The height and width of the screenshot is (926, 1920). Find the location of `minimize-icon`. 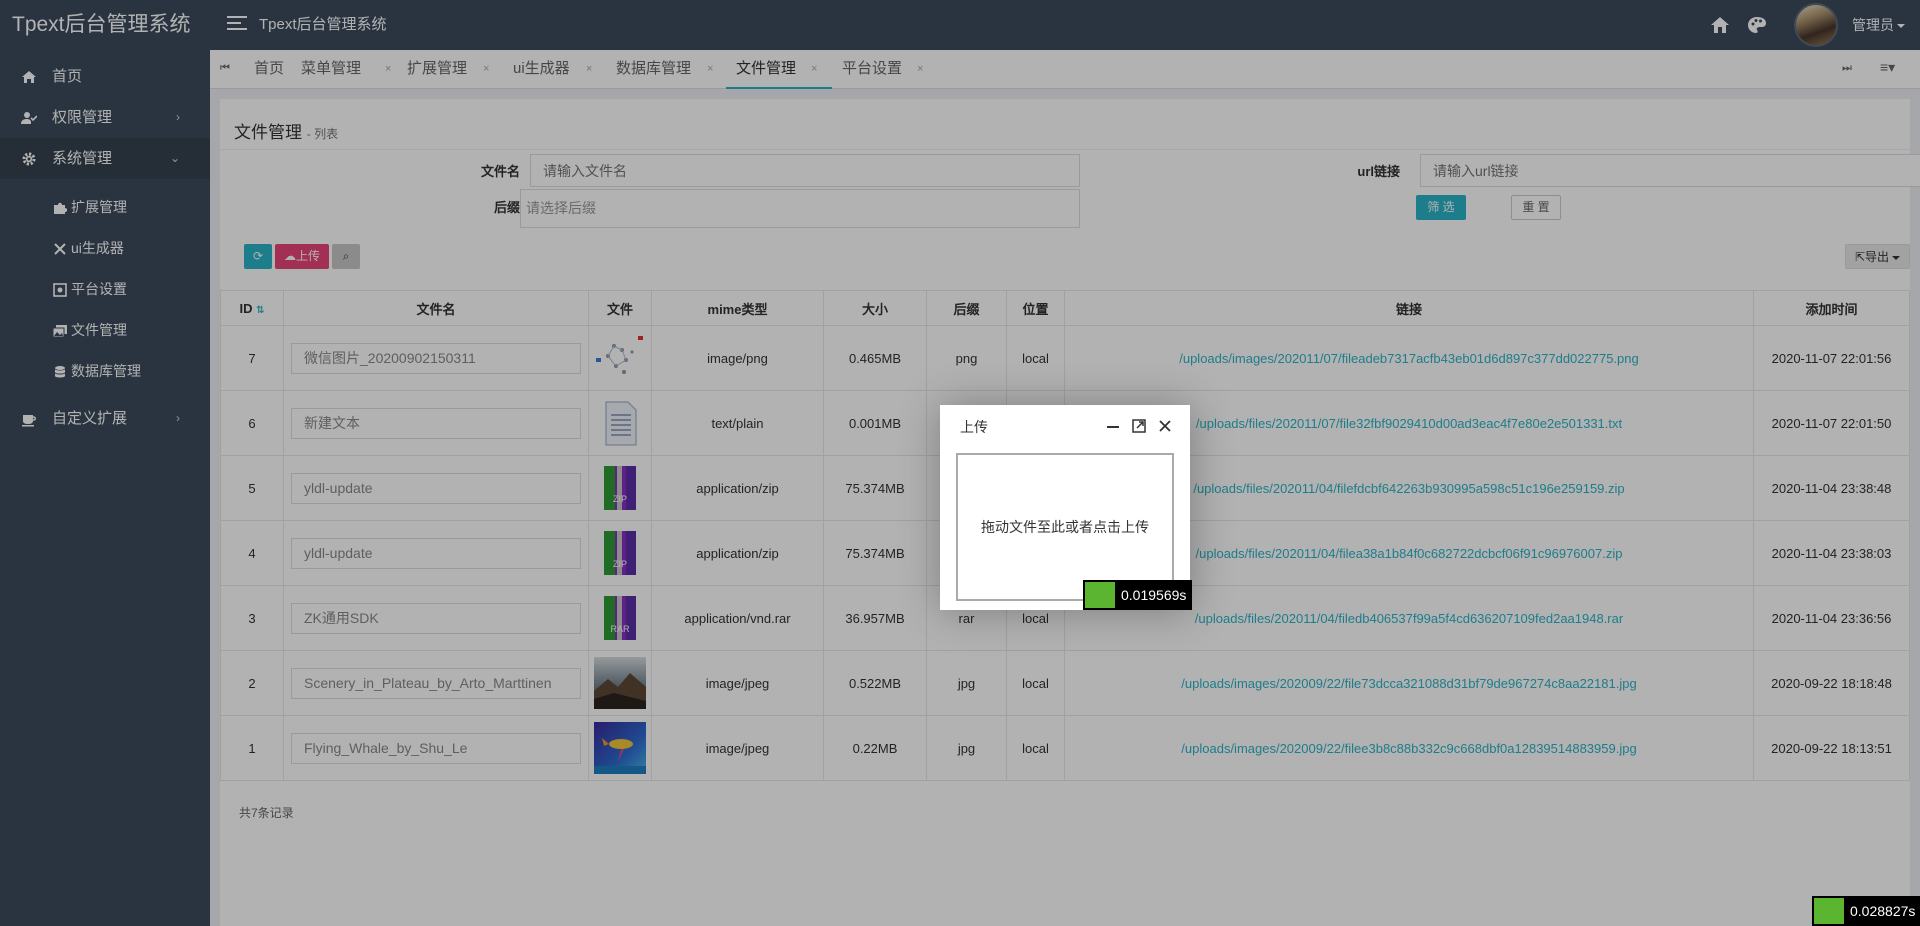

minimize-icon is located at coordinates (1113, 426).